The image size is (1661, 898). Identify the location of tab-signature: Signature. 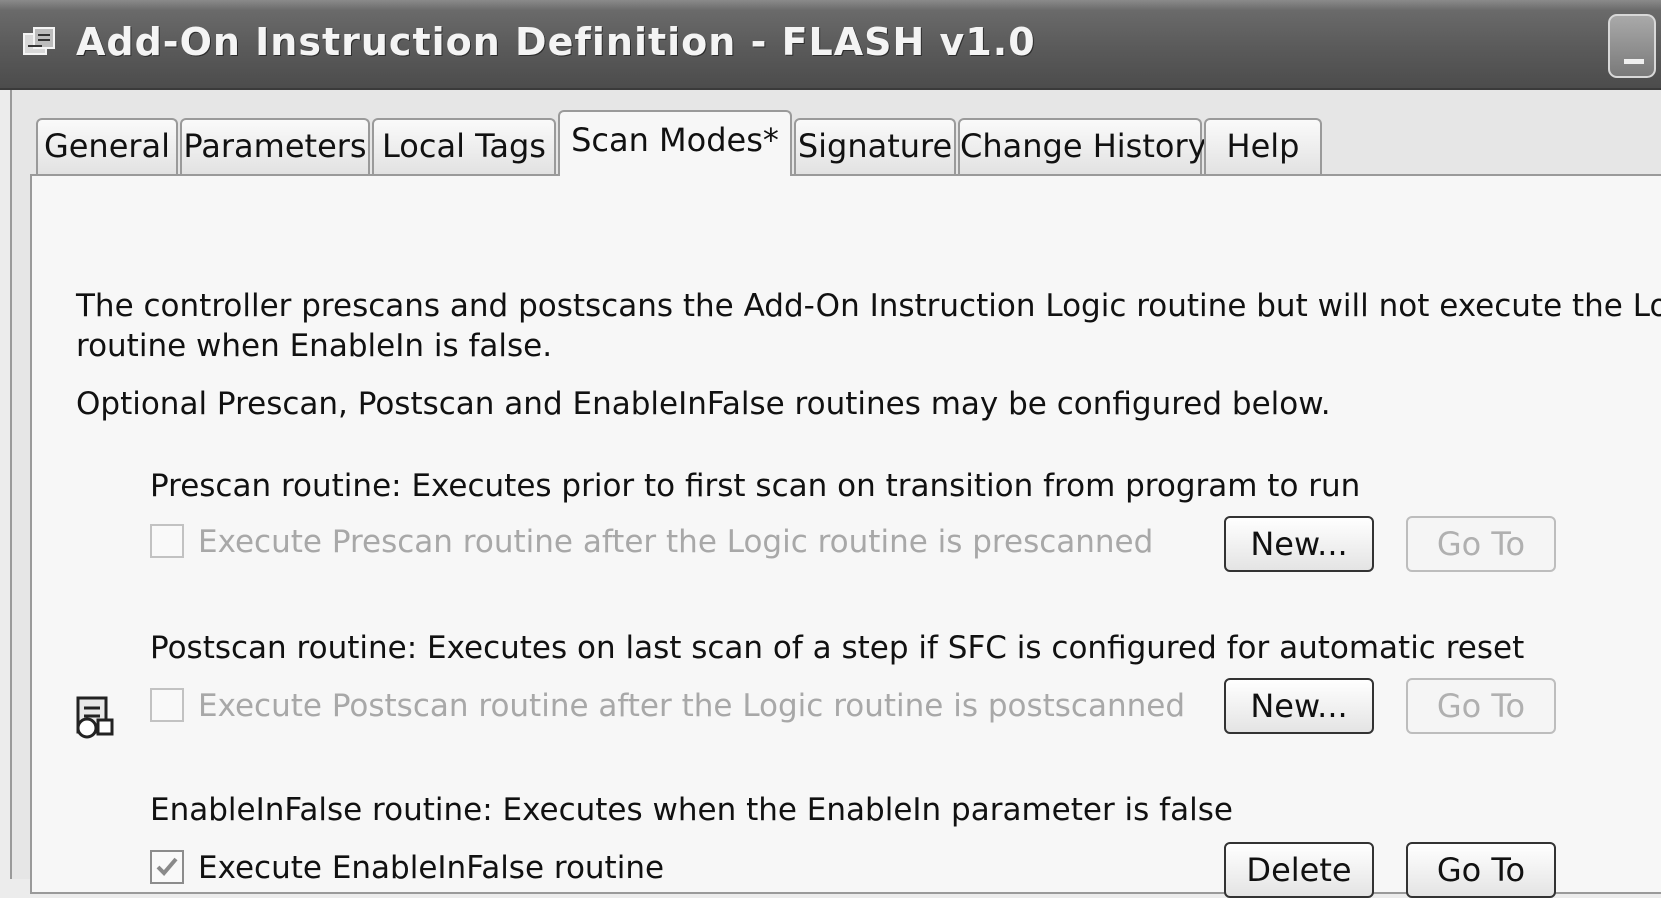
(875, 146).